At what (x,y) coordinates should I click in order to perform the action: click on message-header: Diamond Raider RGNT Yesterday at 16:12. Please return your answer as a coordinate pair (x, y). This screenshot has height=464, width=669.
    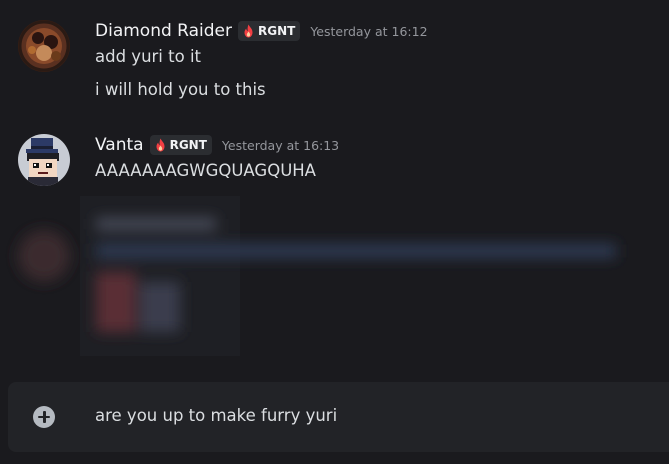
    Looking at the image, I should click on (261, 31).